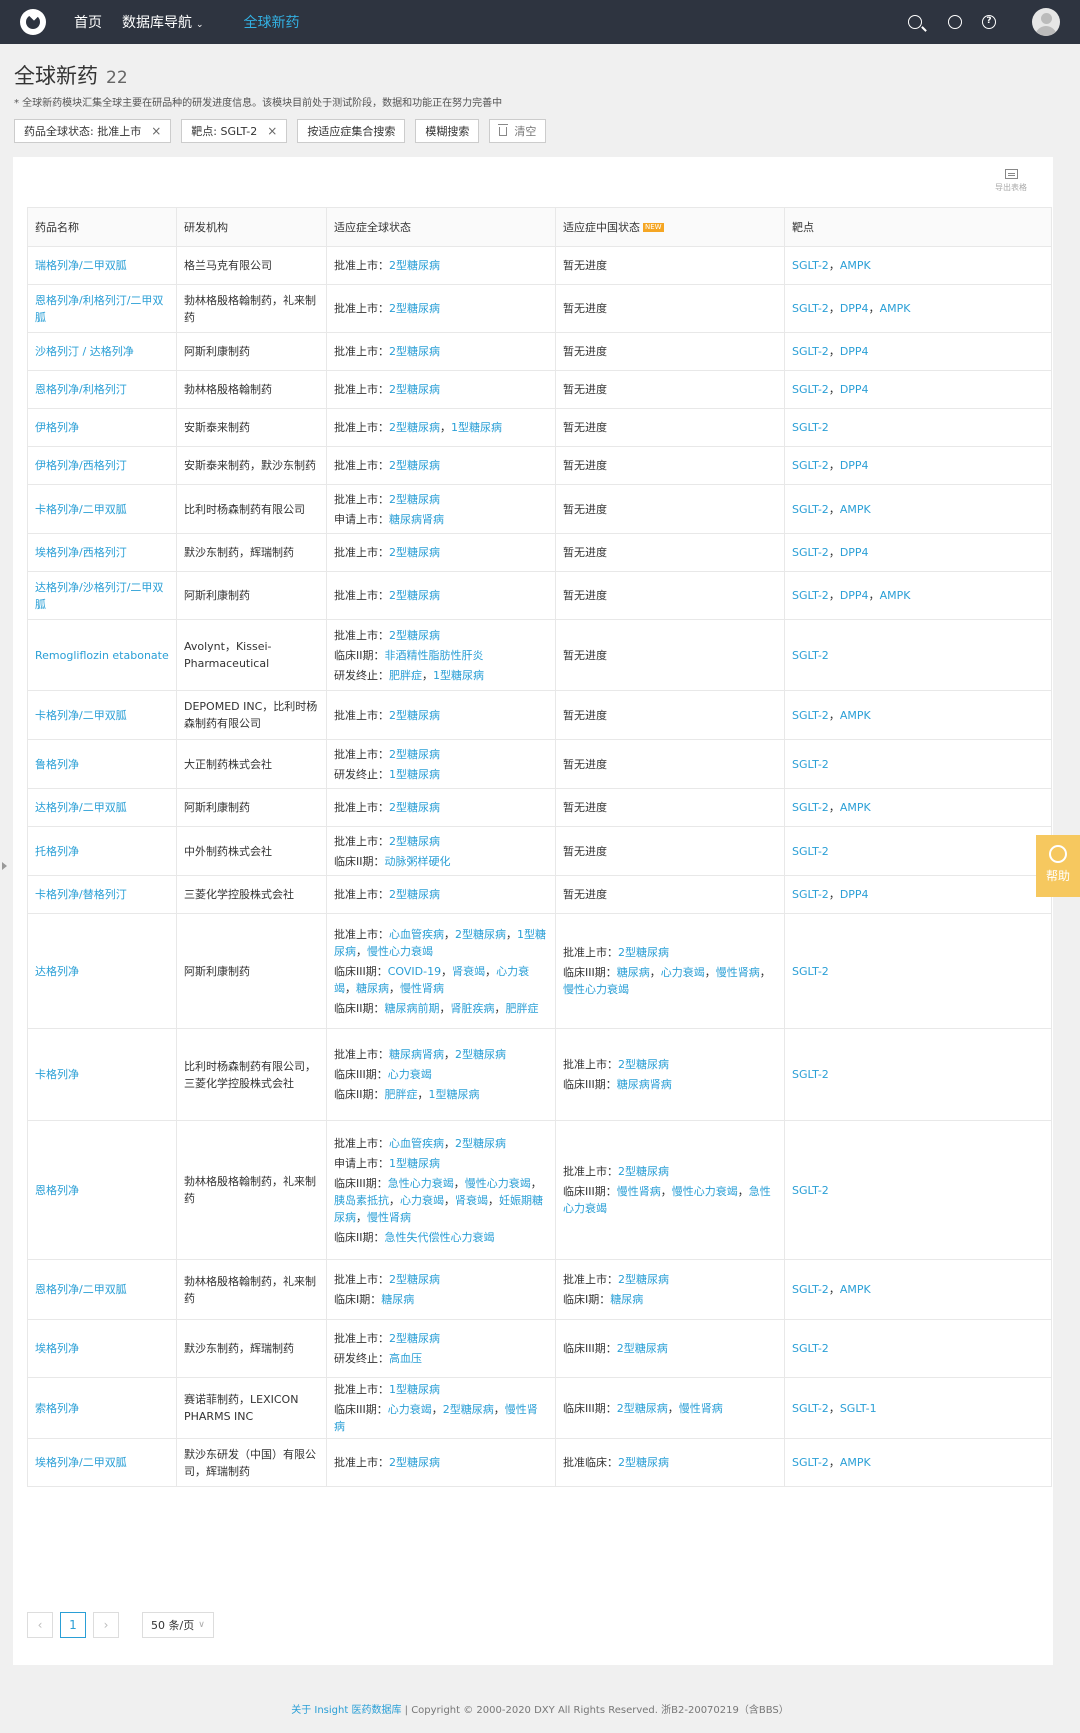  What do you see at coordinates (57, 764) in the screenshot?
I see `drug-name-link: 鲁格列净` at bounding box center [57, 764].